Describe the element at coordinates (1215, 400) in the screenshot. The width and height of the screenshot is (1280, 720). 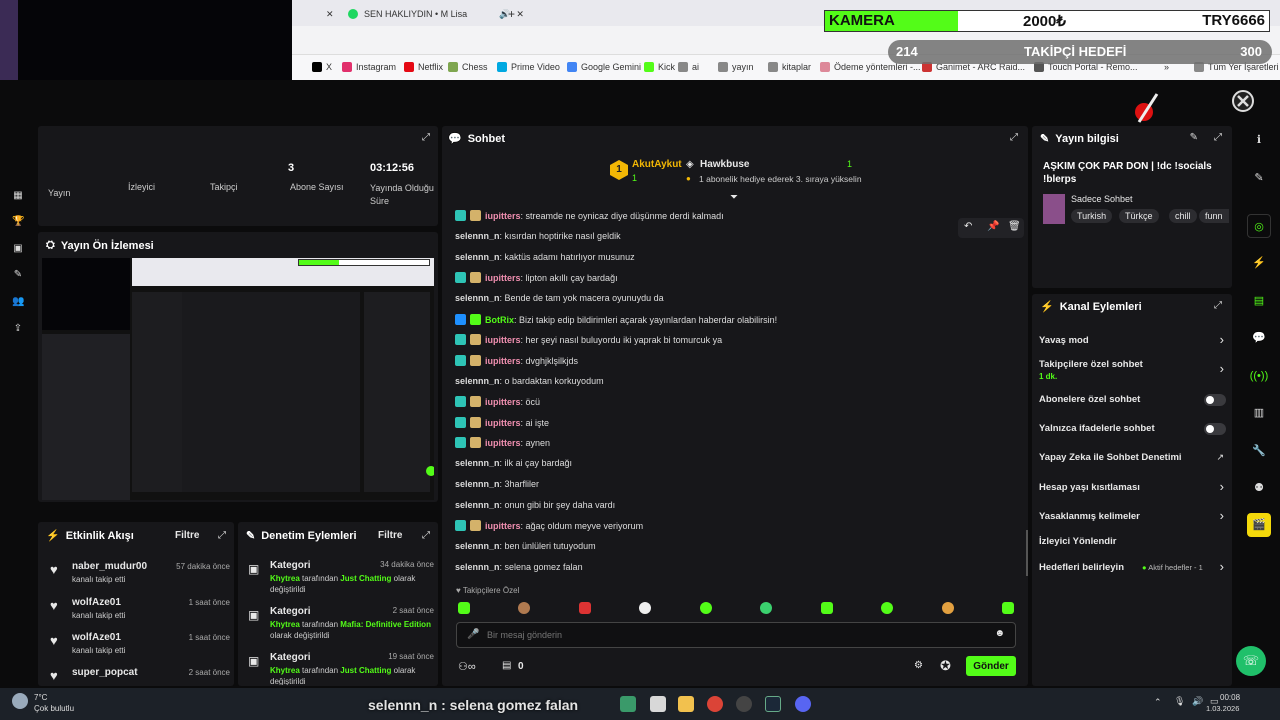
I see `subs-chat-toggle` at that location.